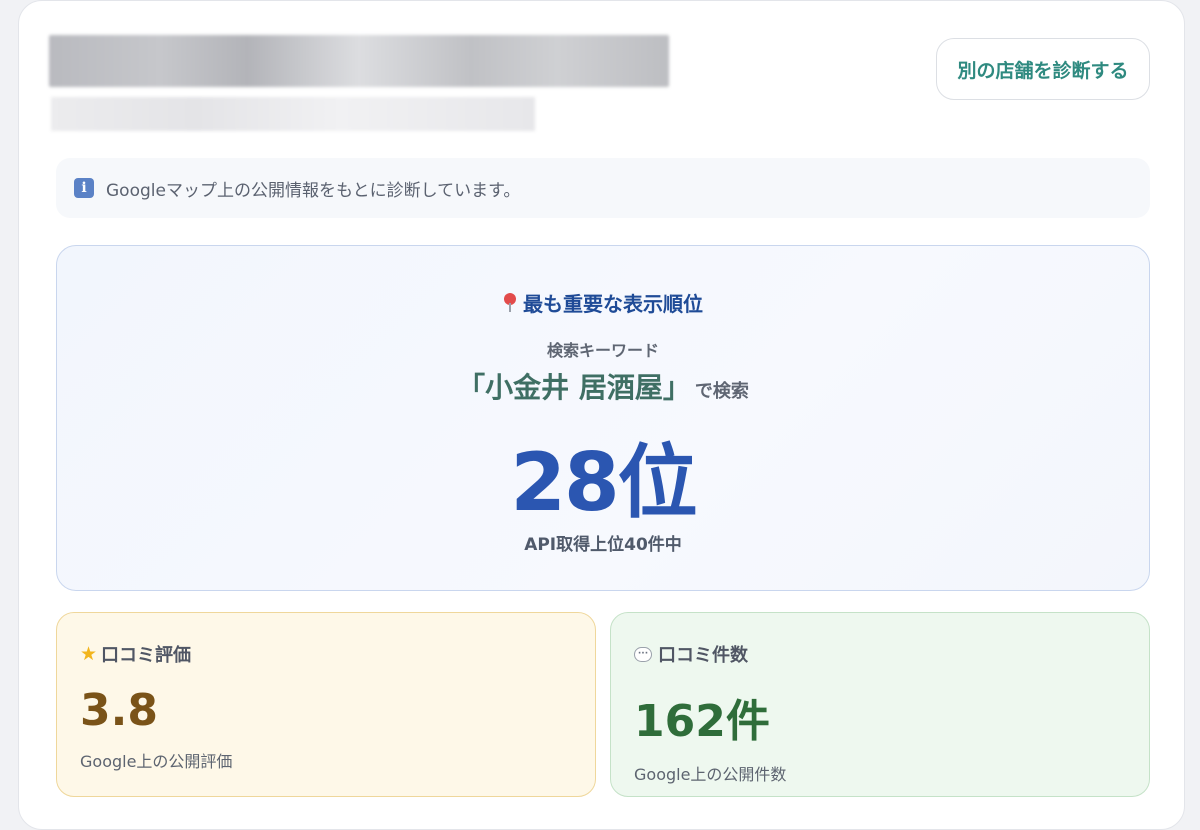 The height and width of the screenshot is (830, 1200). I want to click on star-icon: ★, so click(89, 654).